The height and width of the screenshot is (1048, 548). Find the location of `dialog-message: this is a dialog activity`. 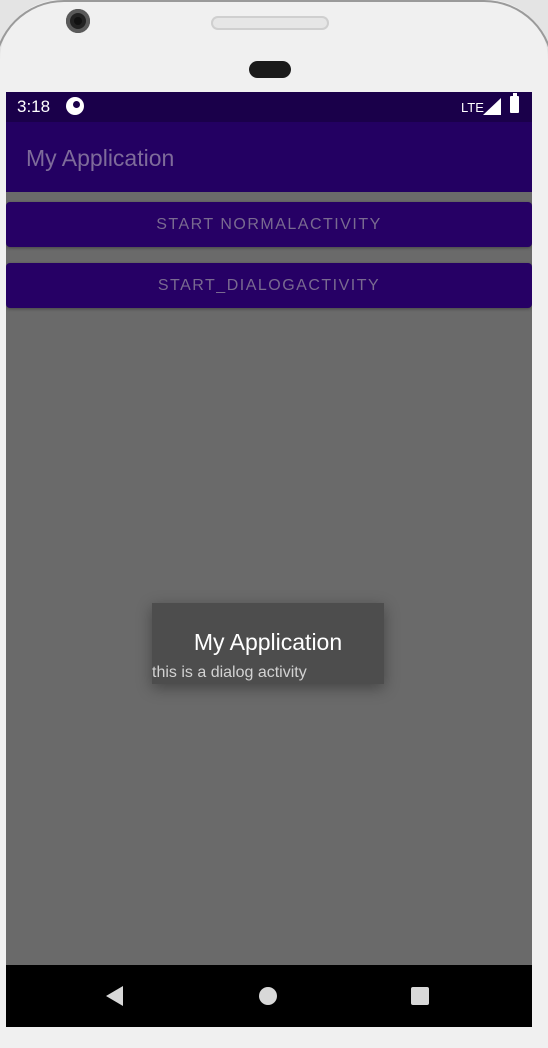

dialog-message: this is a dialog activity is located at coordinates (229, 672).